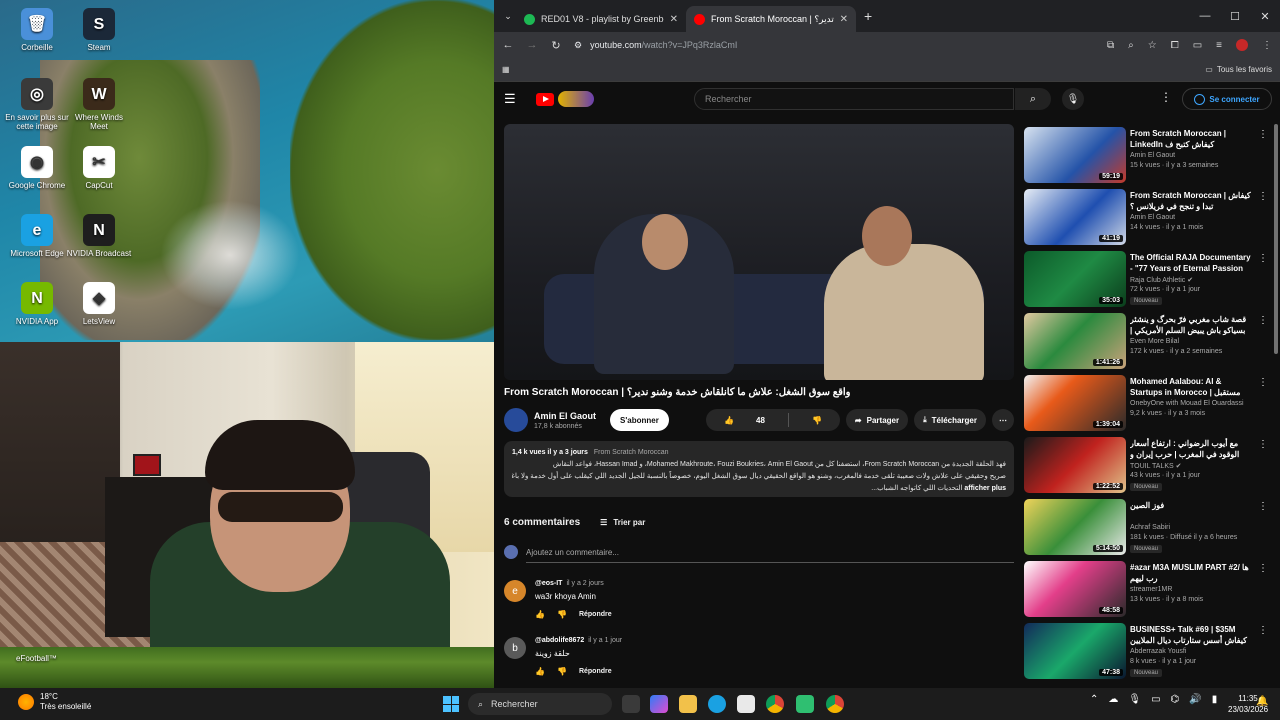 The width and height of the screenshot is (1280, 720). I want to click on media-control-icon: ≡, so click(1219, 45).